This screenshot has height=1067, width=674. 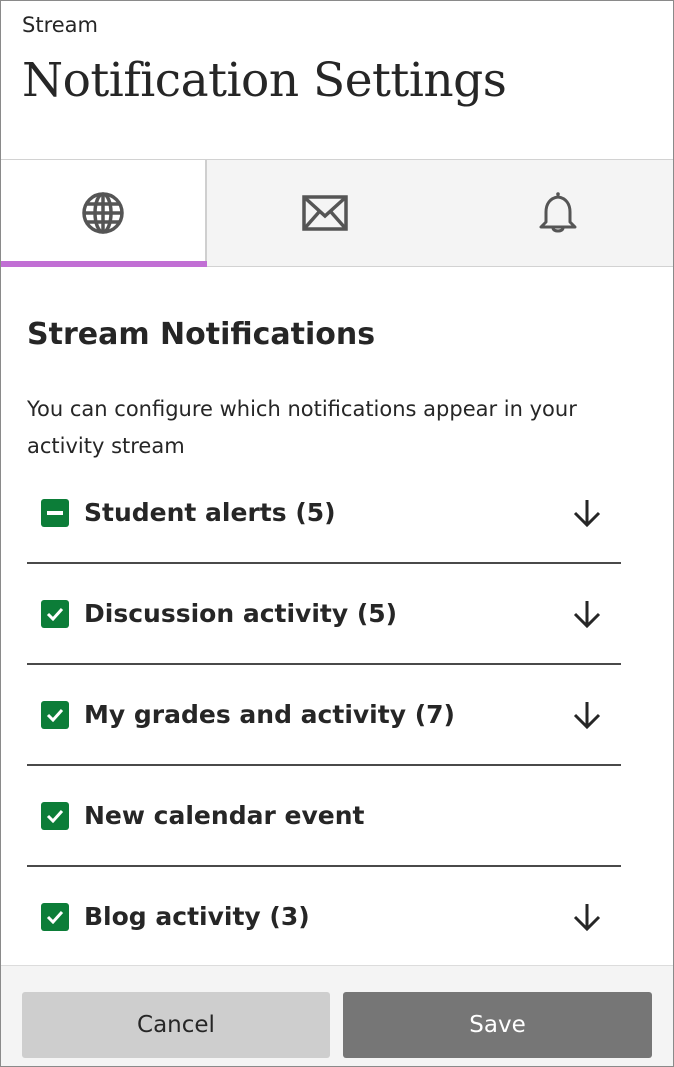 I want to click on list-item: Blog activity (3), so click(x=324, y=916).